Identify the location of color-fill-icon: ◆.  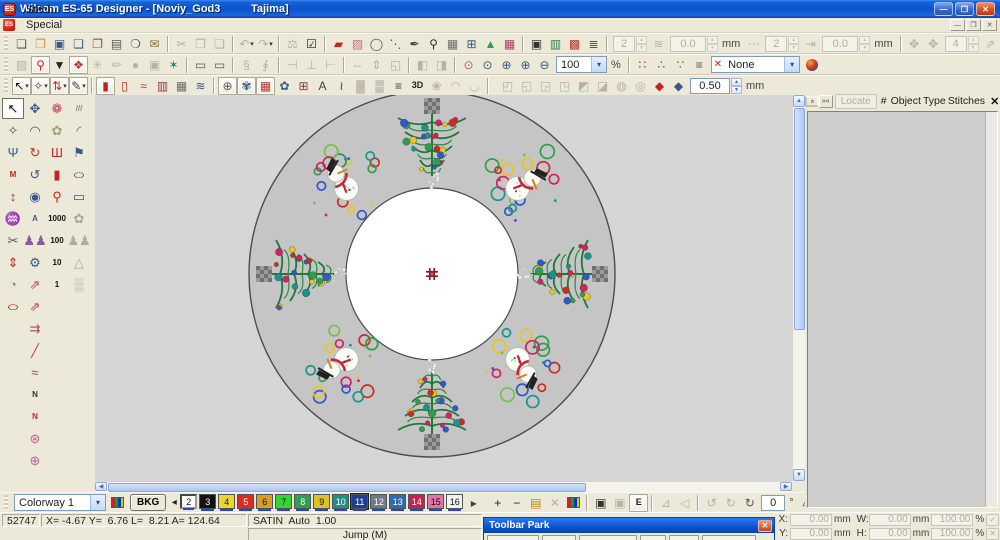
(678, 86).